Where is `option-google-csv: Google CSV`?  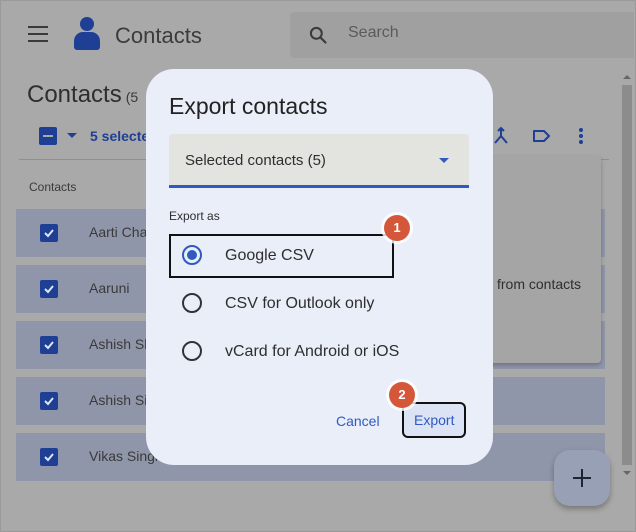
option-google-csv: Google CSV is located at coordinates (281, 256).